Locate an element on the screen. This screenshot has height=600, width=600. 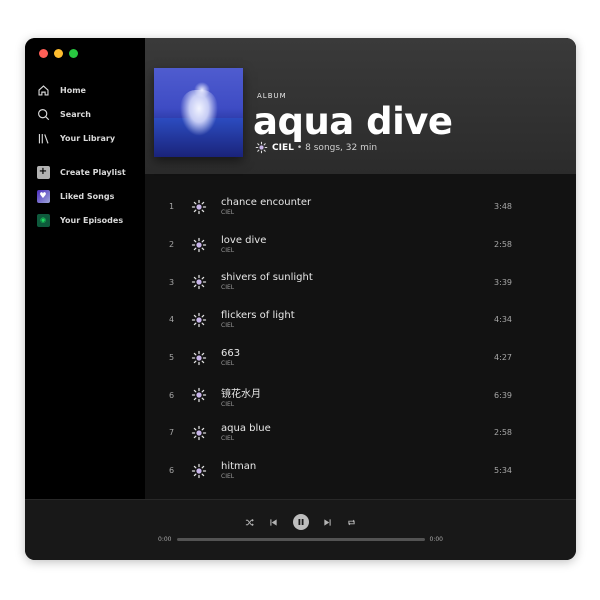
album-title: aqua dive is located at coordinates (353, 121).